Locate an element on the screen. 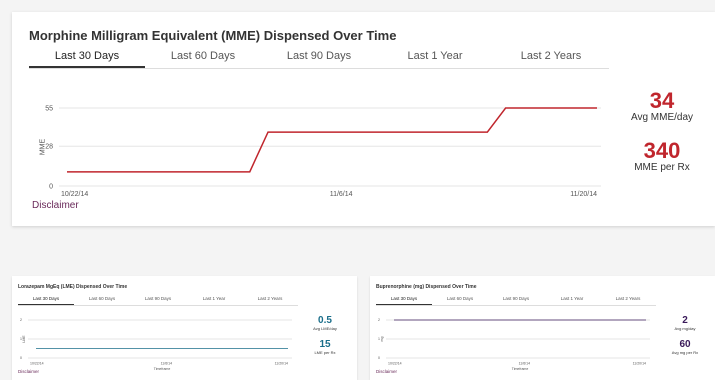 Image resolution: width=715 pixels, height=380 pixels. mme-disclaimer-link: Disclaimer is located at coordinates (55, 205).